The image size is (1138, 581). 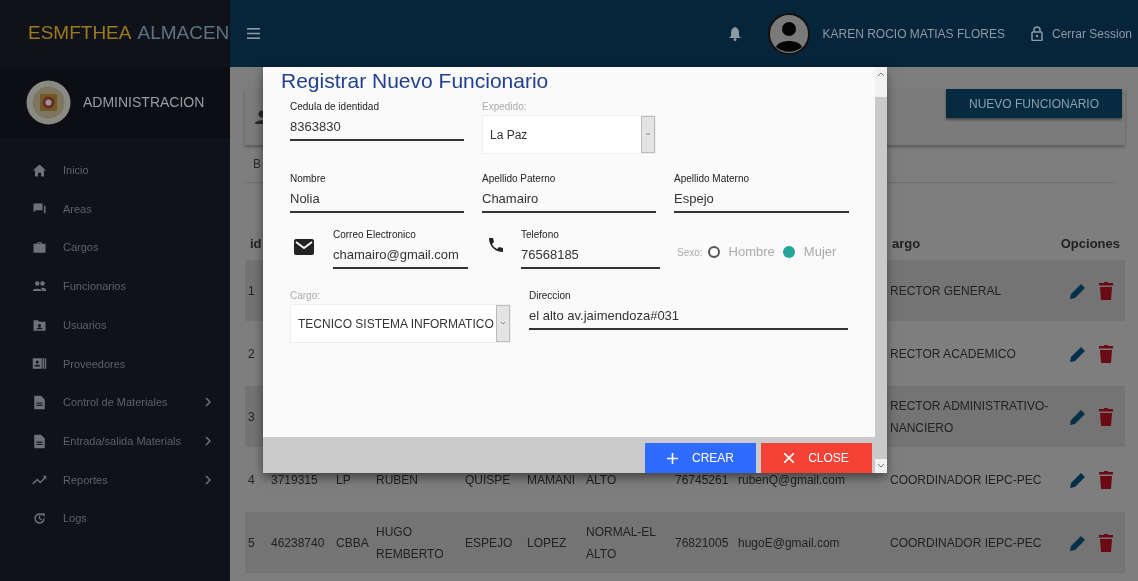 I want to click on table-cell-text: 3, so click(x=251, y=417).